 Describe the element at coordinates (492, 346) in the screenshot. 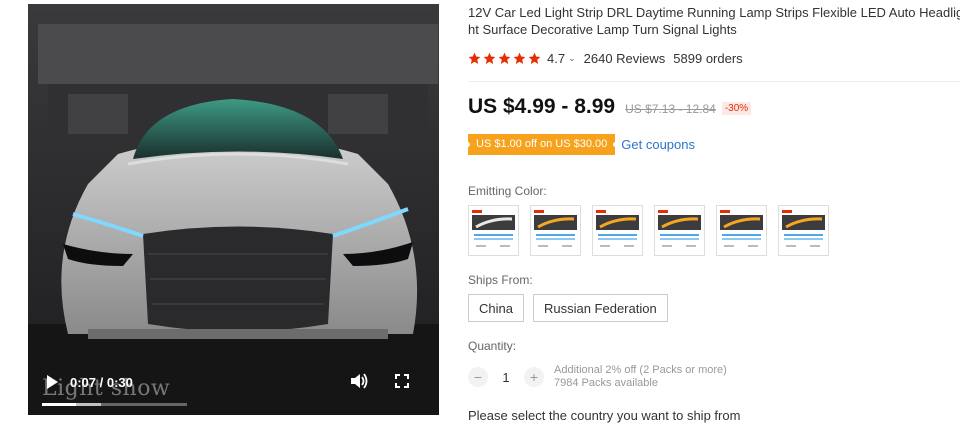

I see `quantity-label: Quantity:` at that location.